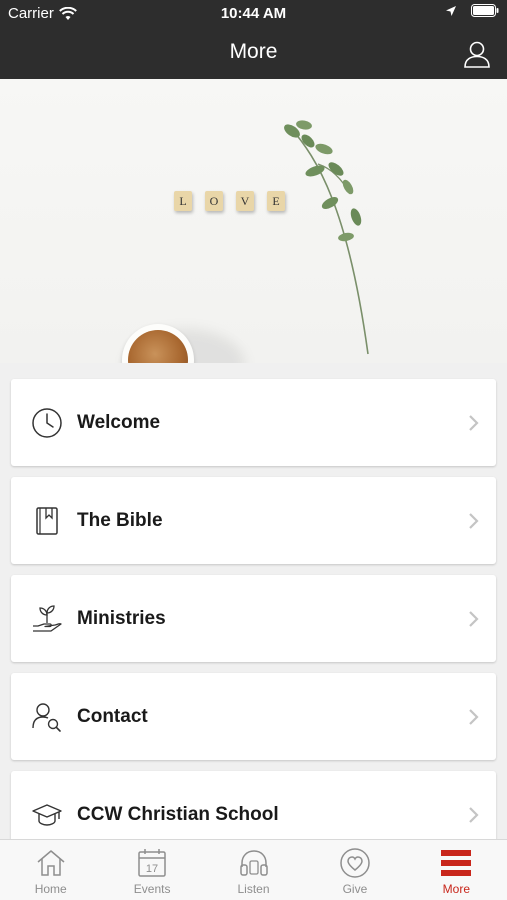  I want to click on calendar-day: 17, so click(152, 869).